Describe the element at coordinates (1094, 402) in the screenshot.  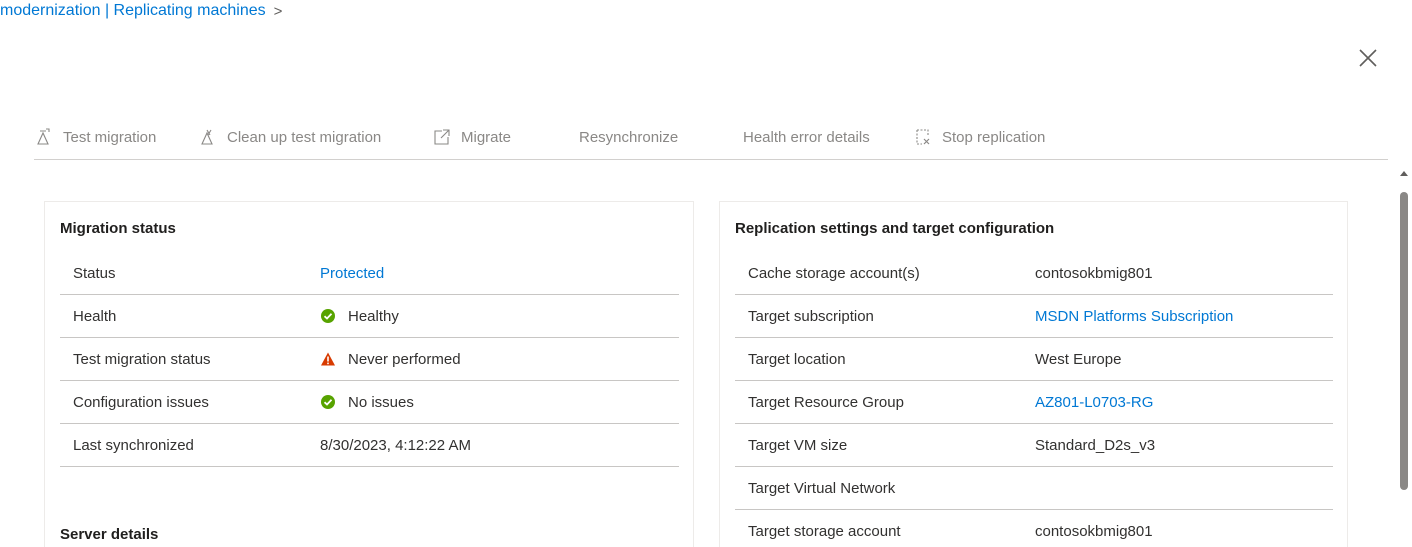
I see `target-resource-group-link: AZ801-L0703-RG` at that location.